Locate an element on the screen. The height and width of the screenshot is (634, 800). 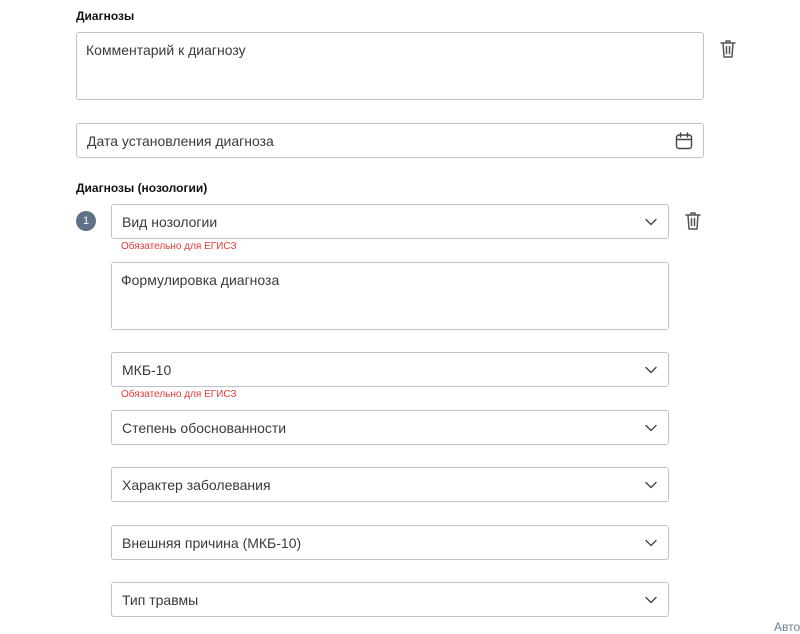
diagnosis-comment-placeholder: Комментарий к диагнозу is located at coordinates (166, 50).